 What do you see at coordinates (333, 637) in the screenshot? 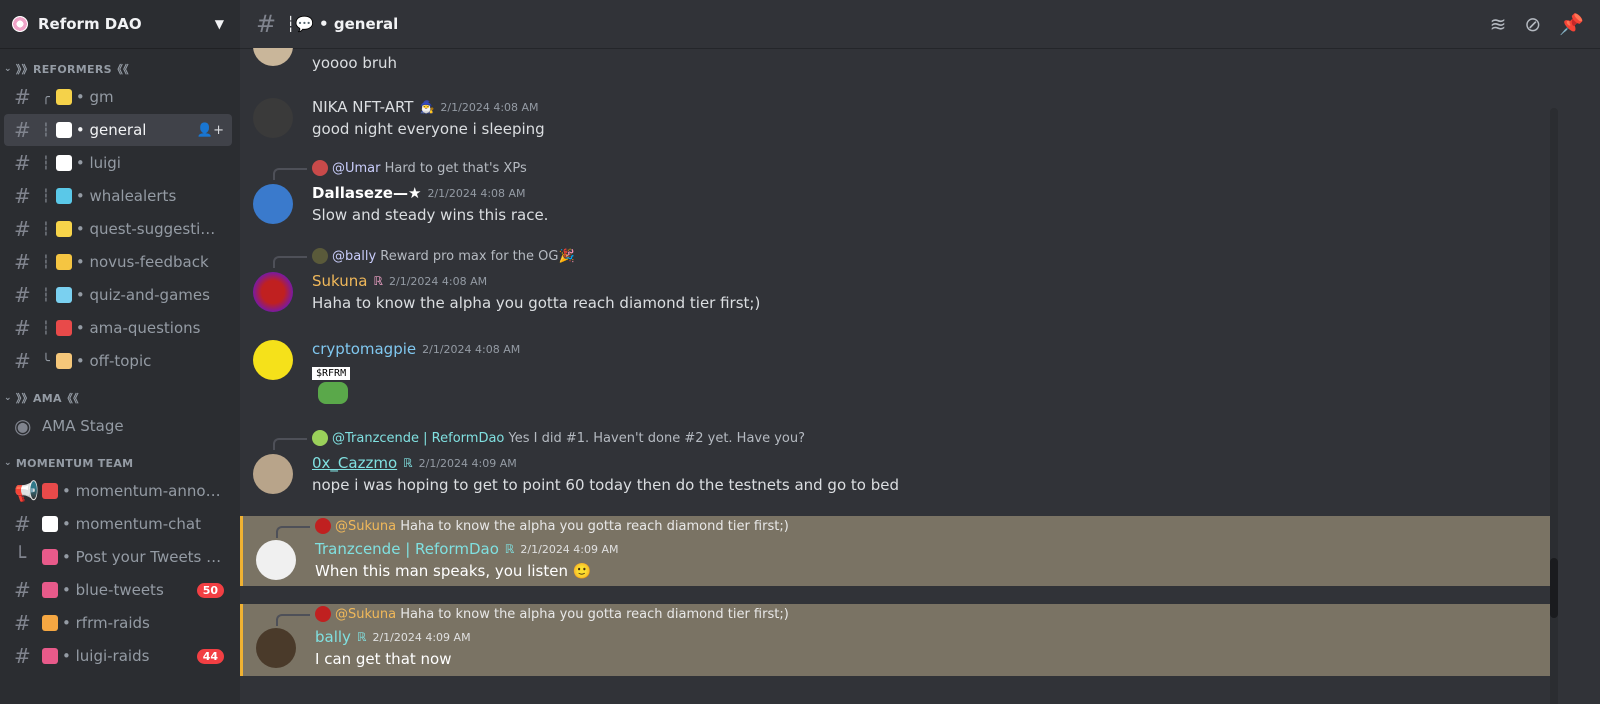
I see `username: bally` at bounding box center [333, 637].